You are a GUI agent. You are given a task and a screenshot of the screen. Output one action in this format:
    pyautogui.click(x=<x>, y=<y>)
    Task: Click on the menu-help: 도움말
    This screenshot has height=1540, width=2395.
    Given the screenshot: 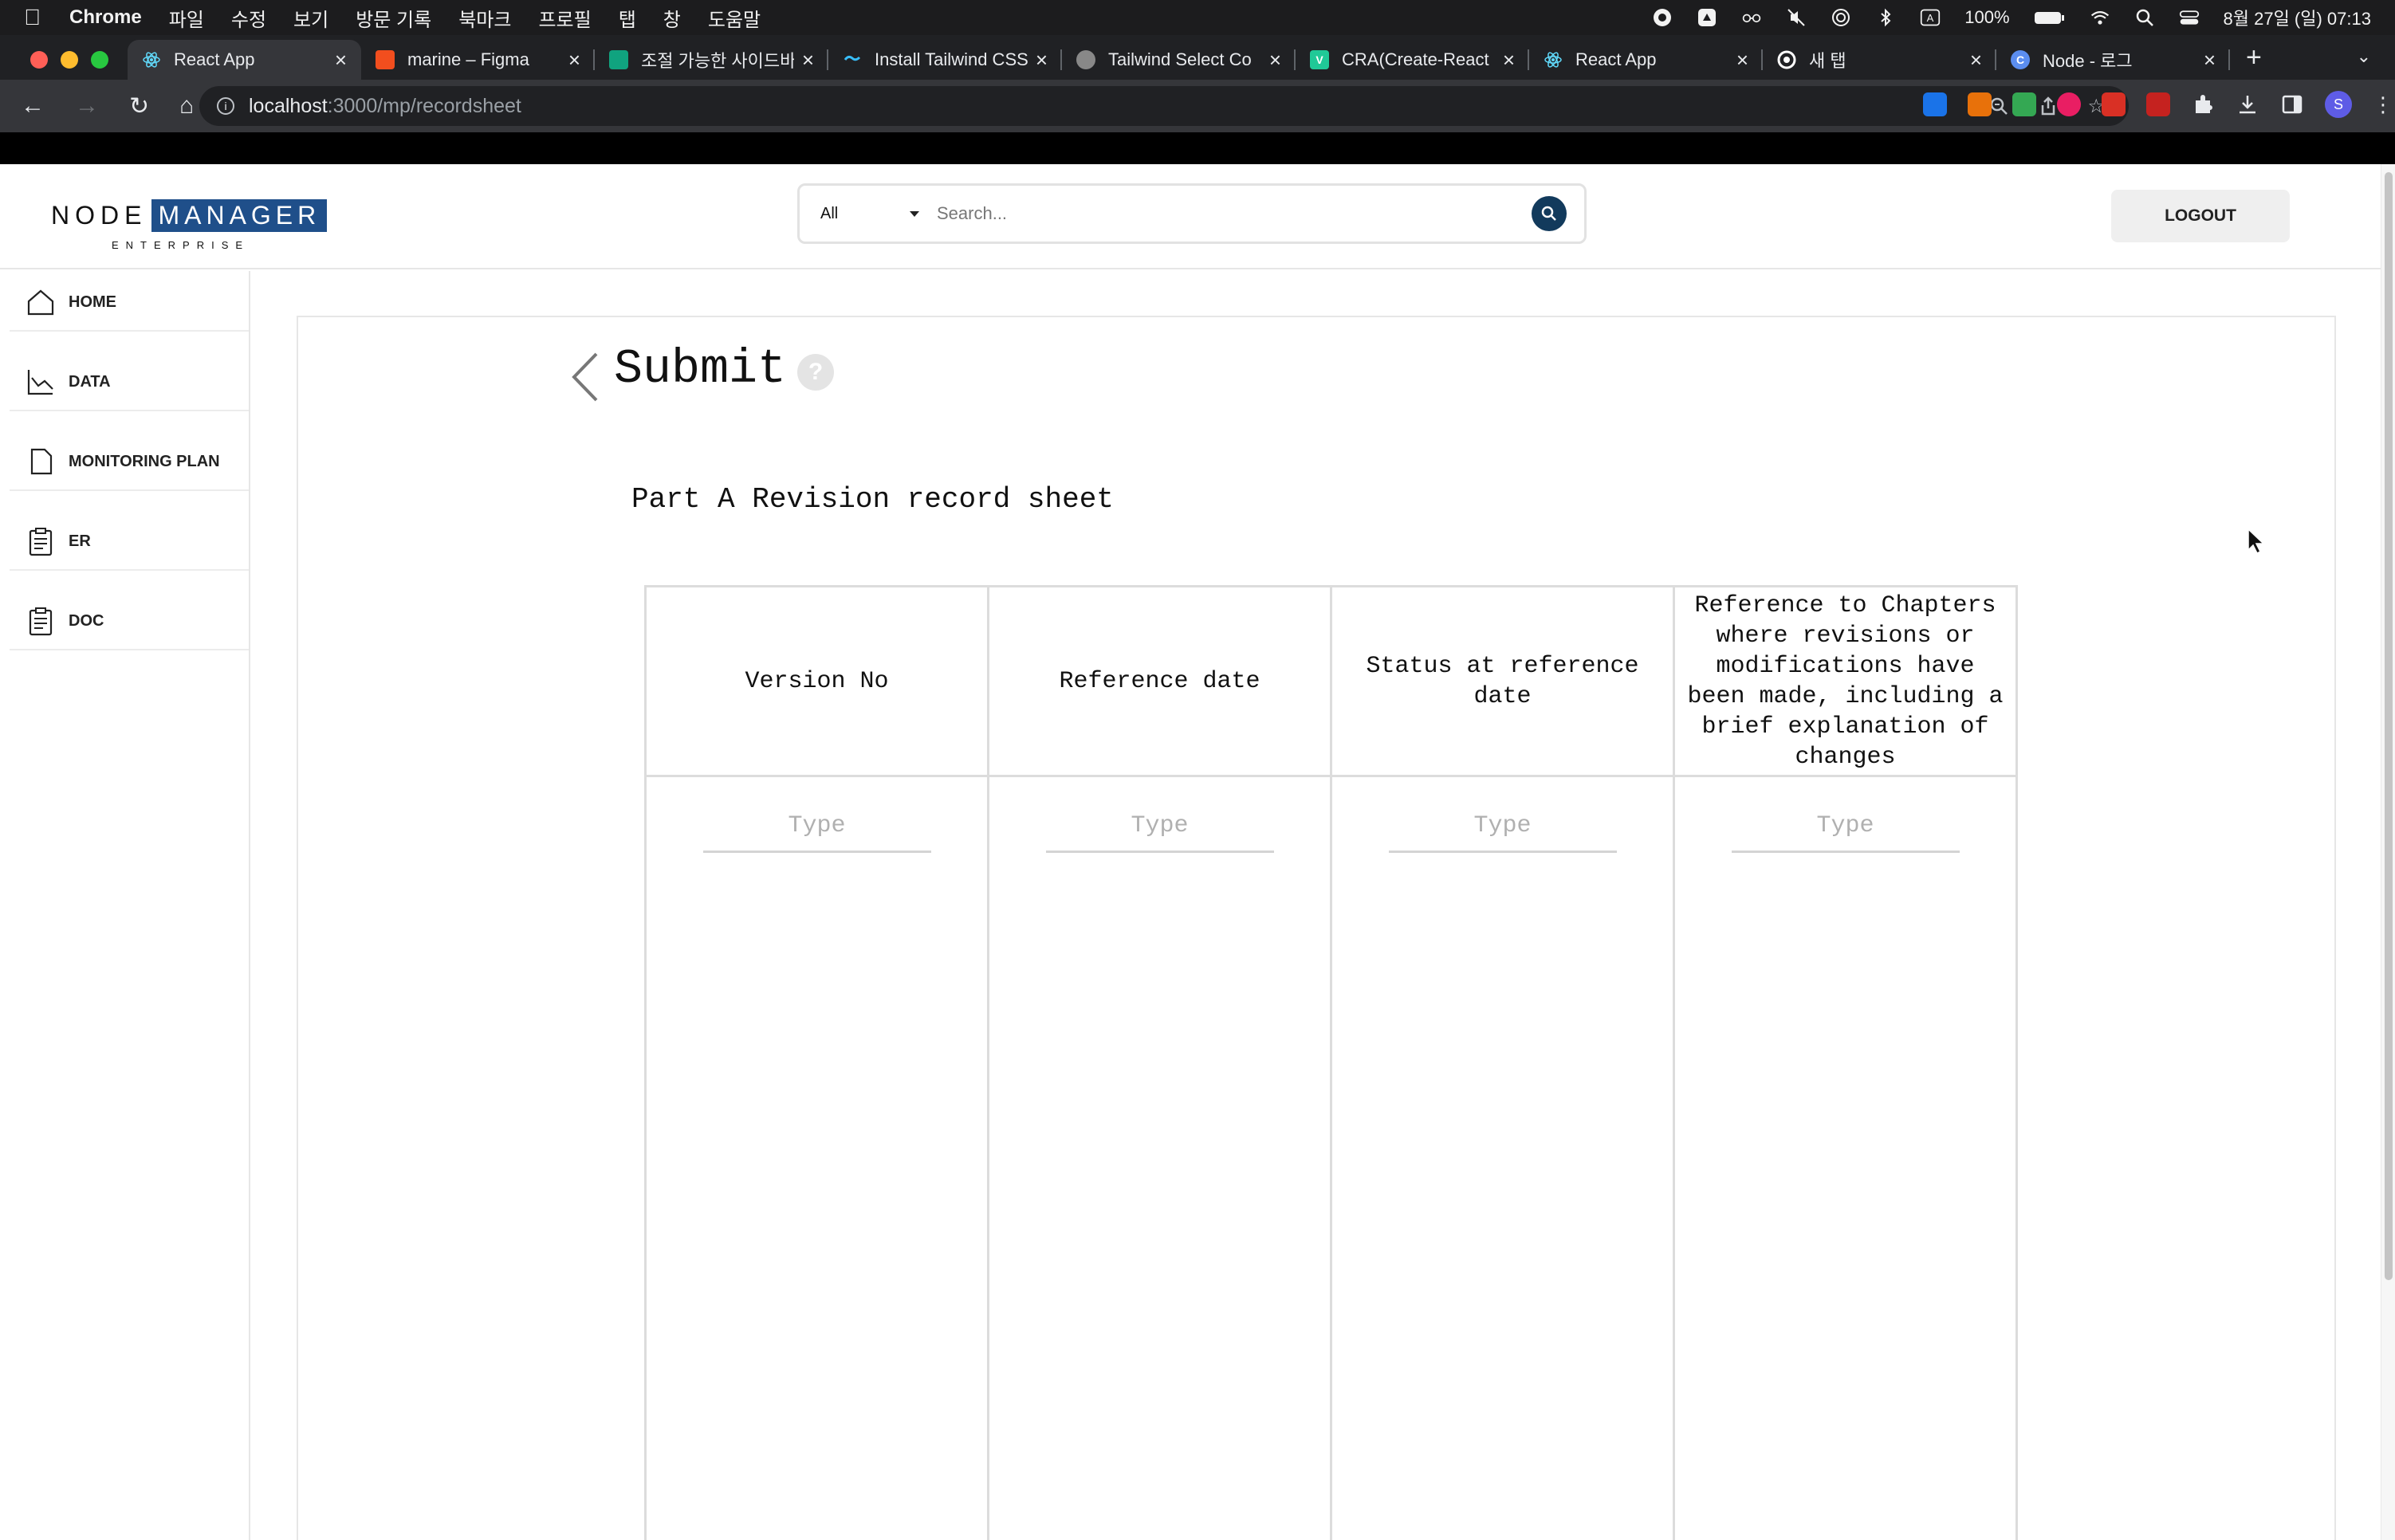 What is the action you would take?
    pyautogui.click(x=734, y=18)
    